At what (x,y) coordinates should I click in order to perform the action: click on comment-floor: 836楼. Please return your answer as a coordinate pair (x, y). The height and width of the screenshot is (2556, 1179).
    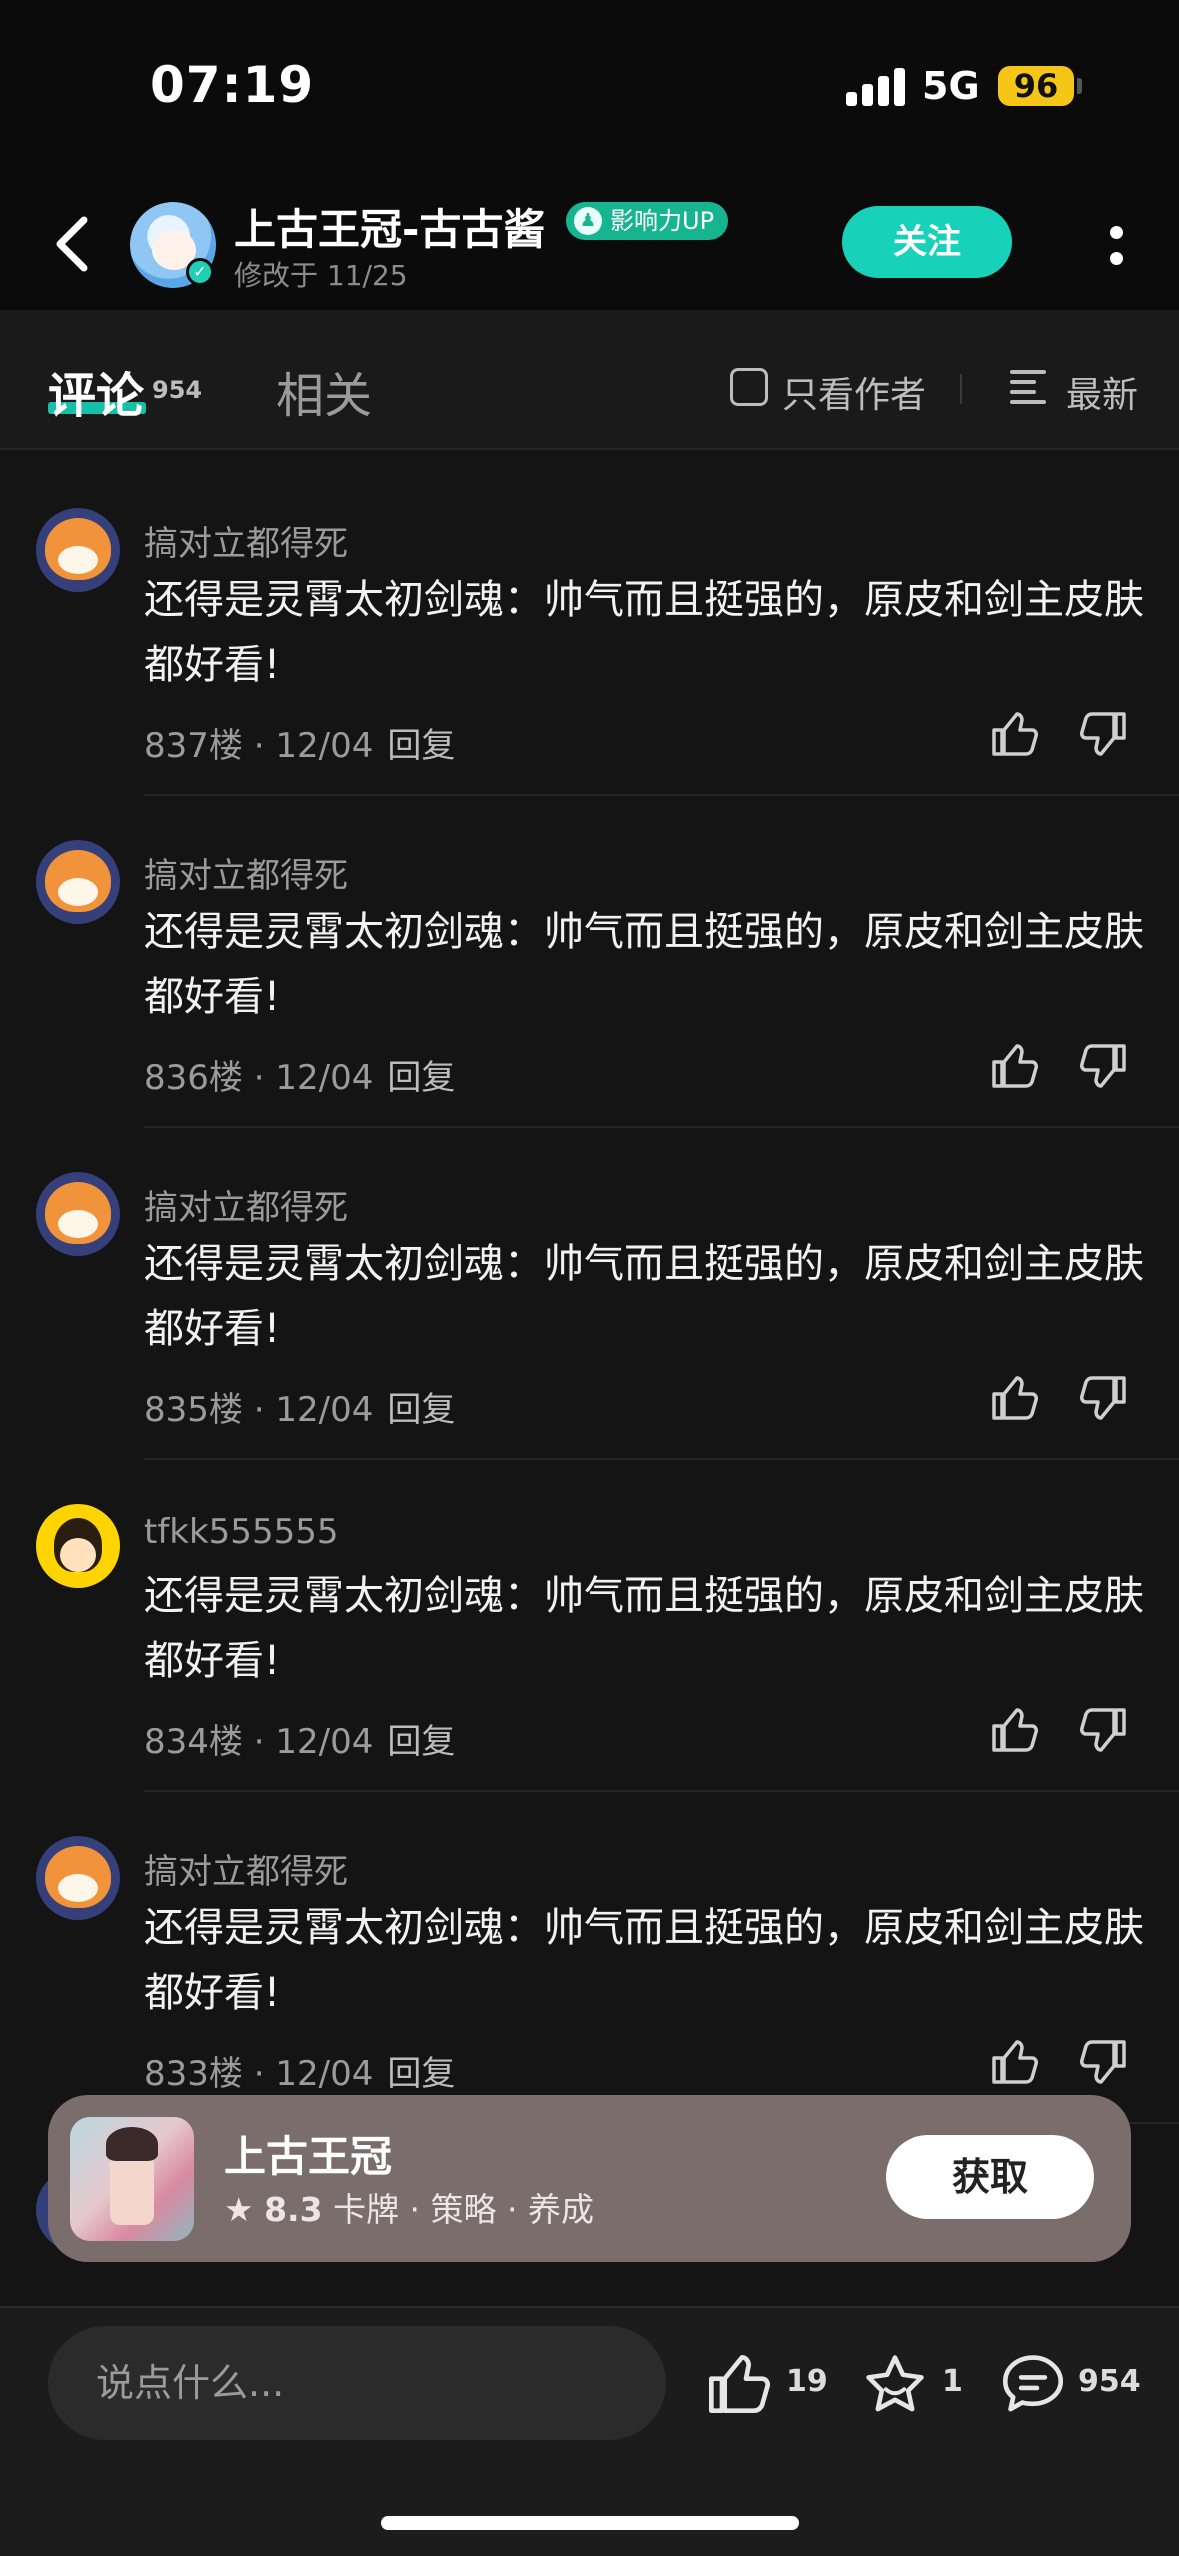
    Looking at the image, I should click on (193, 1078).